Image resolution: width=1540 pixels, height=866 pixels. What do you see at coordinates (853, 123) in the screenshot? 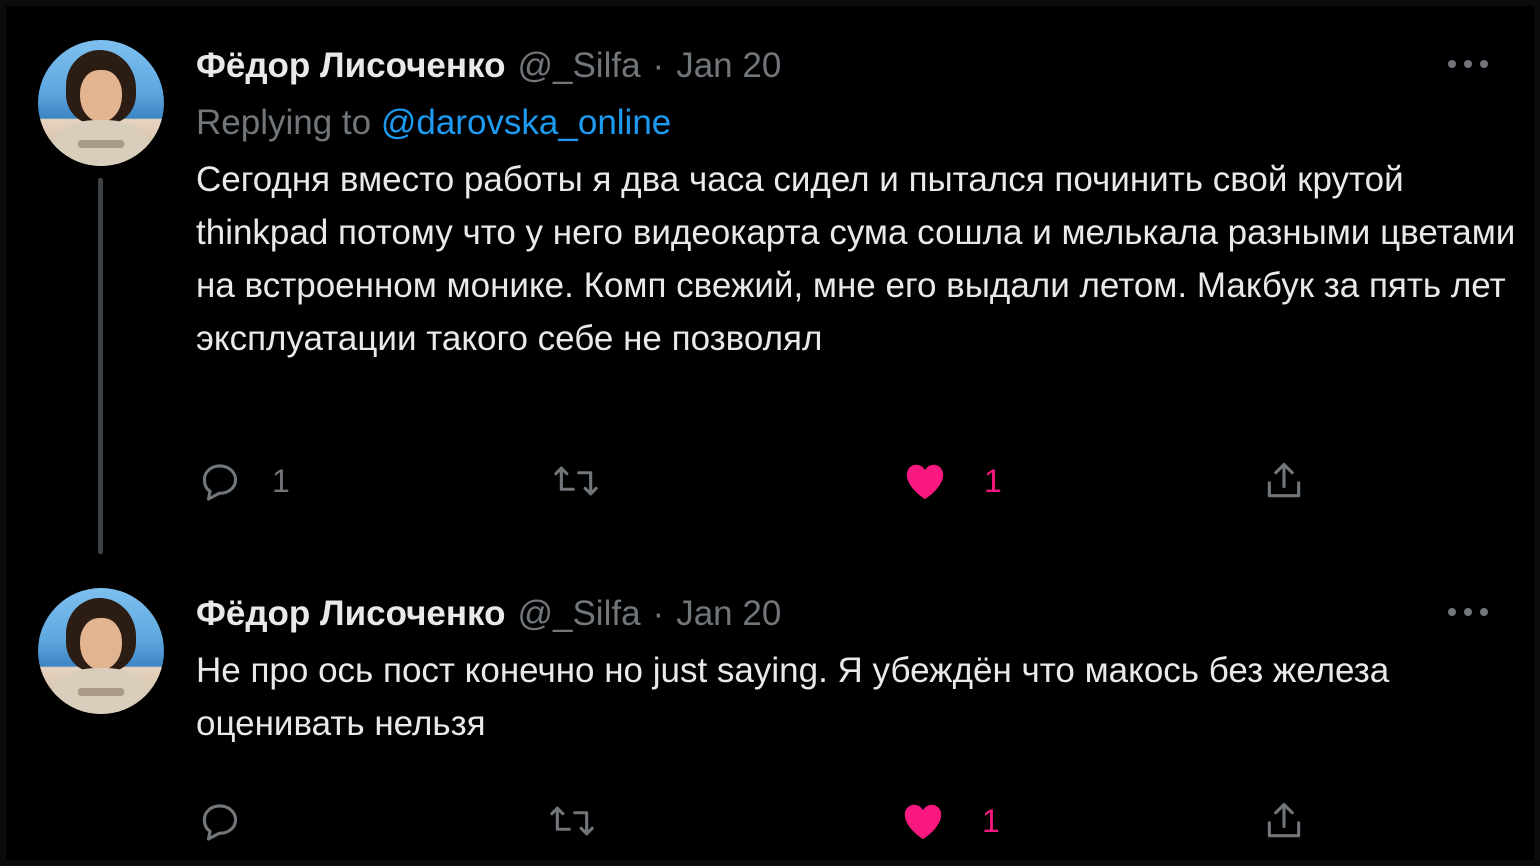
I see `replying-to: Replying to @darovska_online` at bounding box center [853, 123].